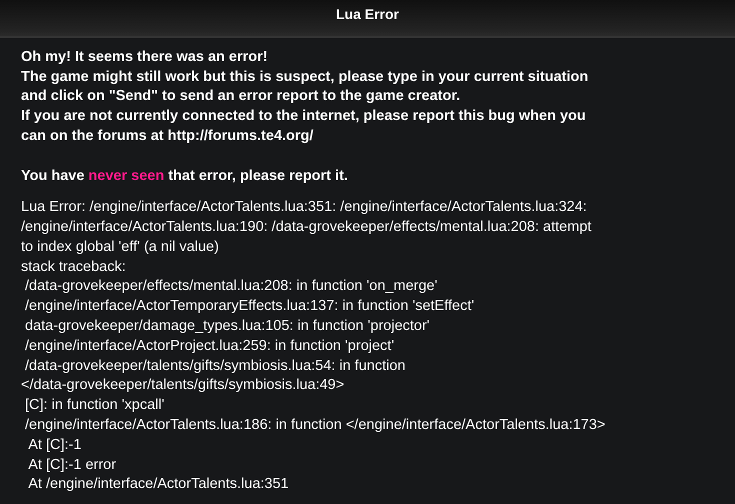 The image size is (735, 504). Describe the element at coordinates (184, 176) in the screenshot. I see `notice-text: You have never seen that error, please report it.` at that location.